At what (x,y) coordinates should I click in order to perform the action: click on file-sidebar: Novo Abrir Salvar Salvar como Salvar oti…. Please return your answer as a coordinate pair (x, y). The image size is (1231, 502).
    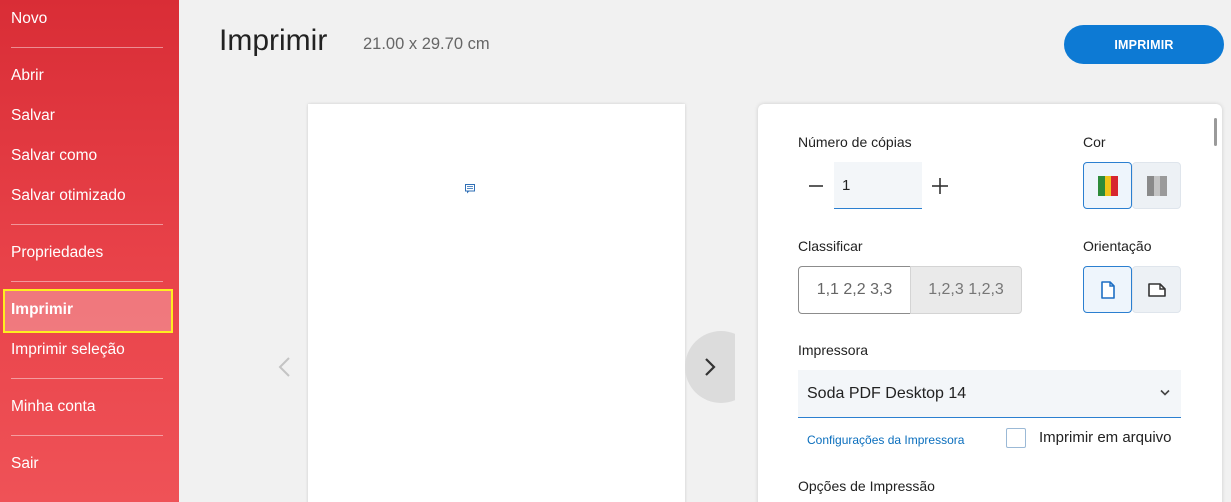
    Looking at the image, I should click on (89, 251).